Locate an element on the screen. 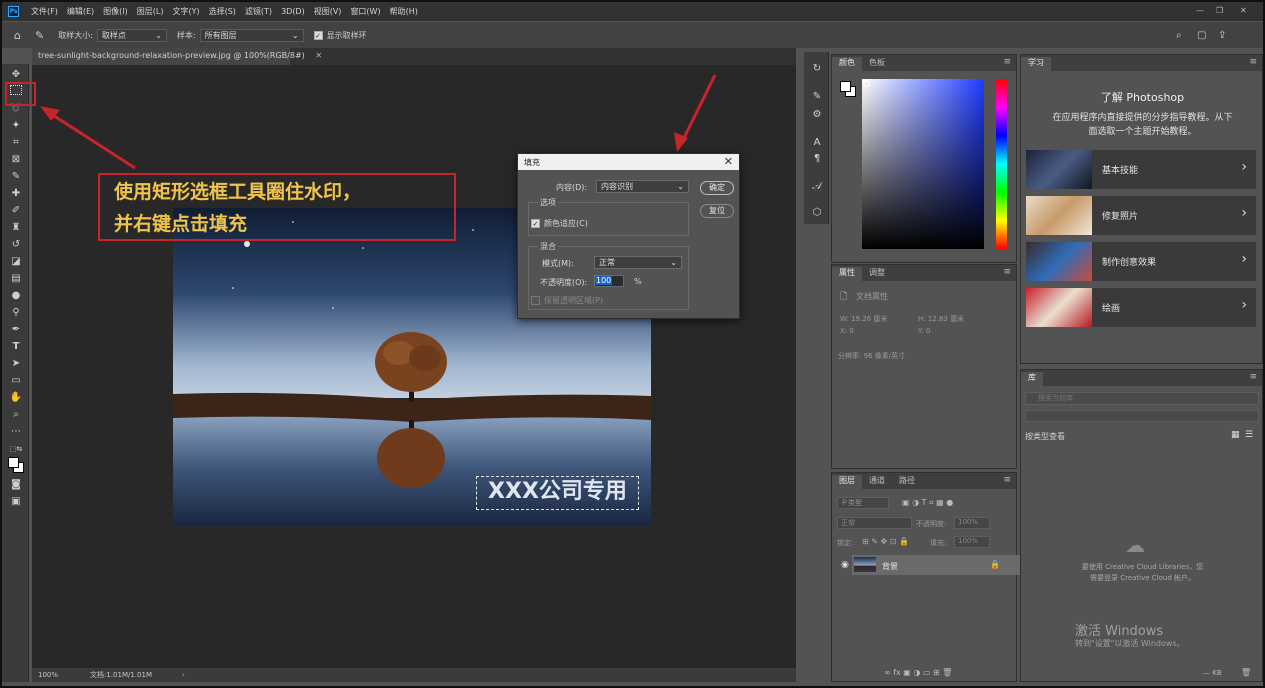 The height and width of the screenshot is (688, 1265). blend-mode-select: 正常 is located at coordinates (874, 523).